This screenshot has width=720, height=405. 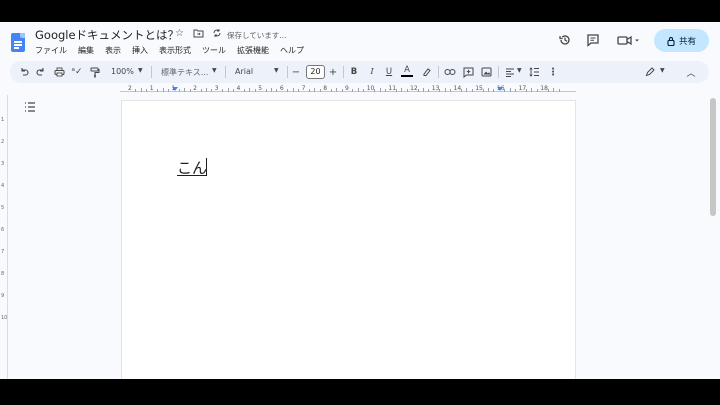 I want to click on font-family-select: Arial, so click(x=244, y=71).